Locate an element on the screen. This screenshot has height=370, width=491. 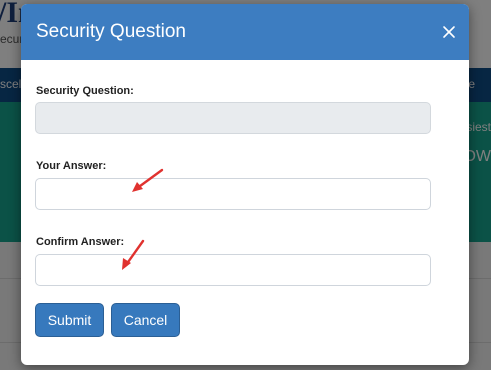
your-answer-input is located at coordinates (233, 194).